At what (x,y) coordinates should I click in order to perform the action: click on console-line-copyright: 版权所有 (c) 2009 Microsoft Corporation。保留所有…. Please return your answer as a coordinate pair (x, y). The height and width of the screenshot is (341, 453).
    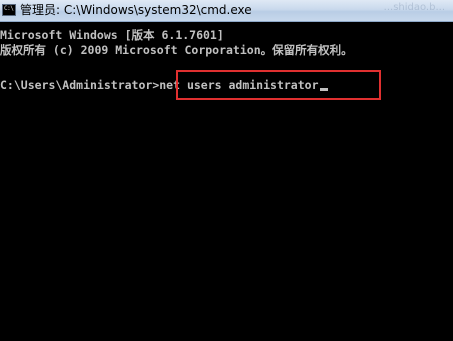
    Looking at the image, I should click on (176, 50).